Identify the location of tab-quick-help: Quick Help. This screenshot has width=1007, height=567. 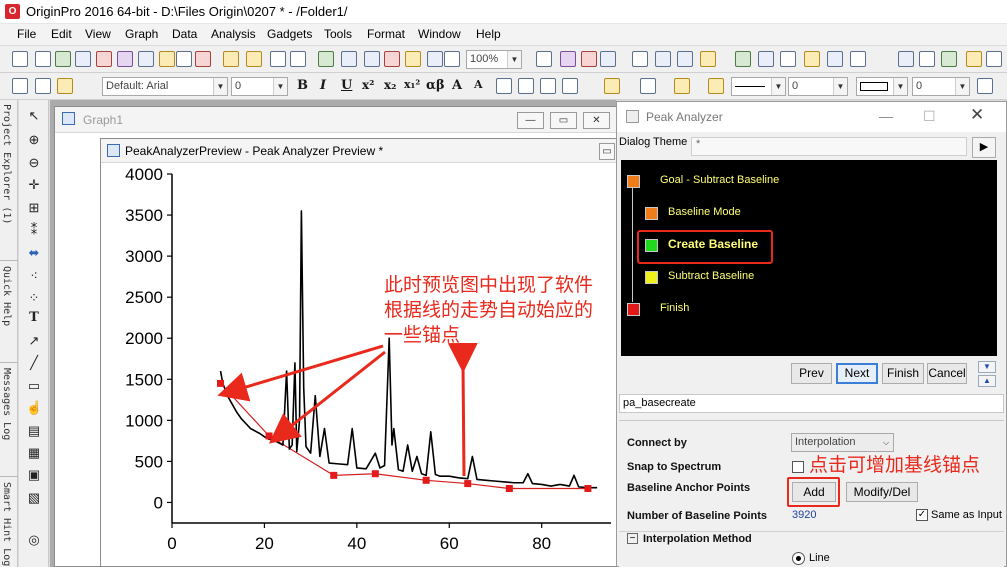
(6, 296).